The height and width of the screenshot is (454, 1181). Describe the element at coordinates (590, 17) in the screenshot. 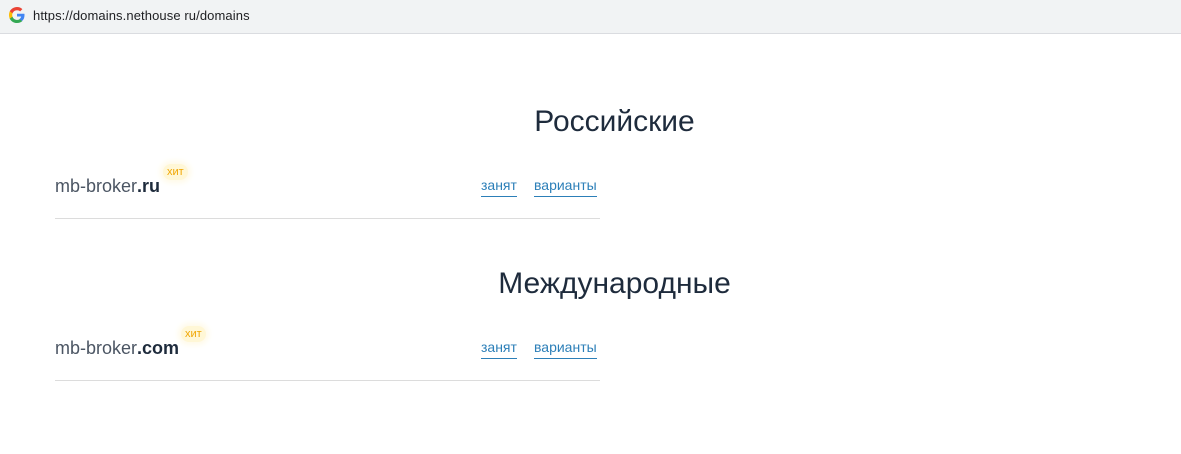

I see `address-bar: https://domains.nethouse ru/domains` at that location.